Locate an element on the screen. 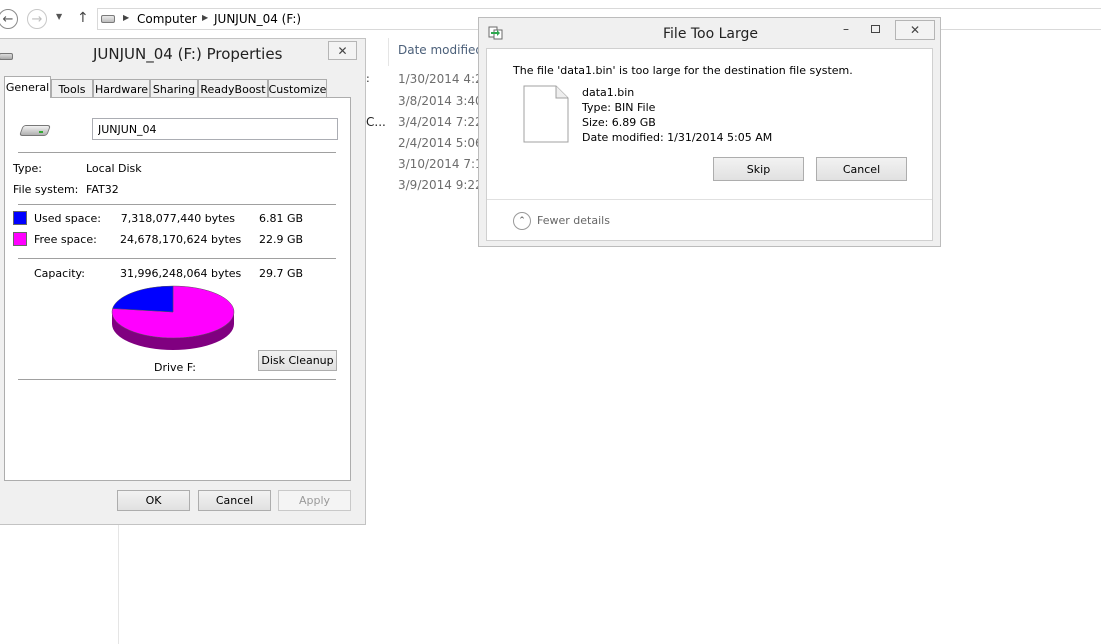  capacity-label: Capacity: is located at coordinates (59, 273).